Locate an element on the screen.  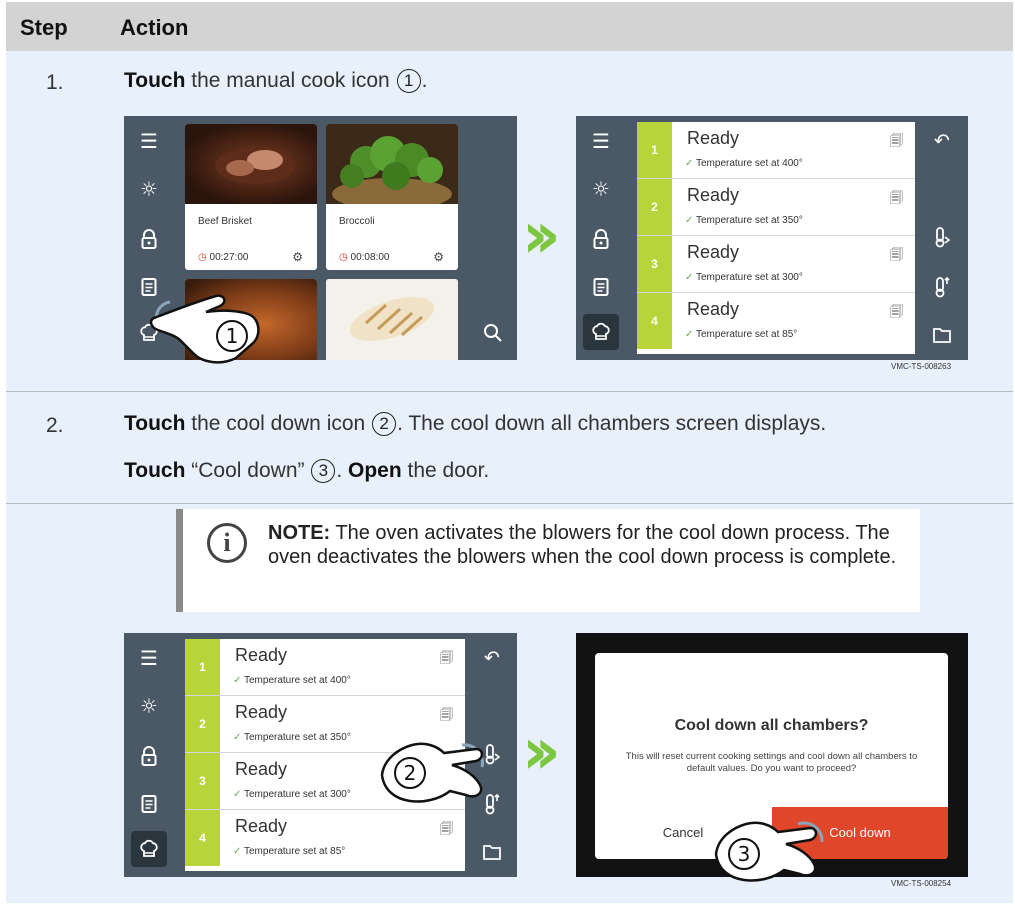
chicken-breast-image is located at coordinates (392, 319).